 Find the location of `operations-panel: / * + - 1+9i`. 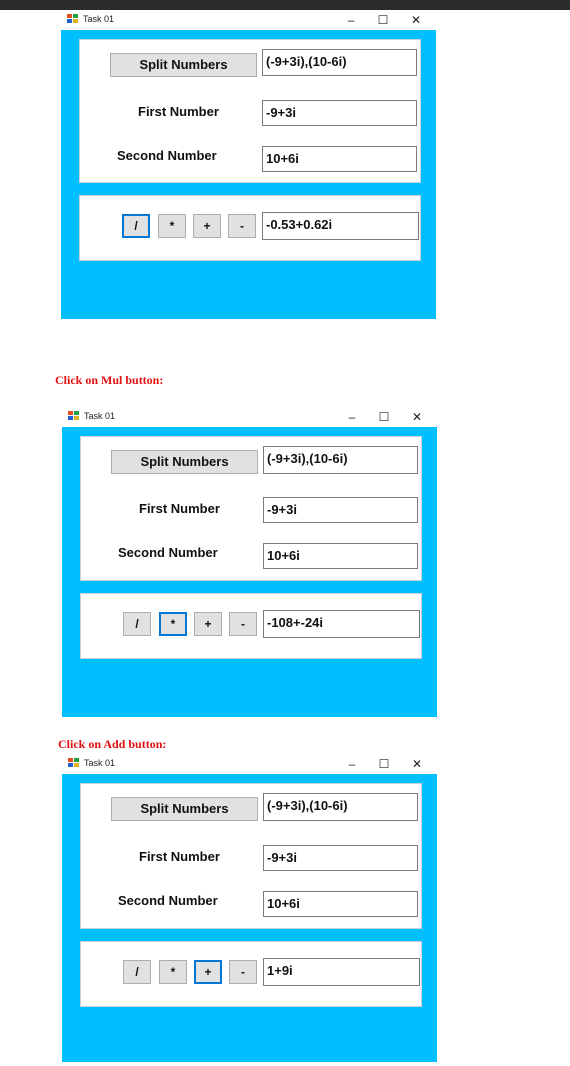

operations-panel: / * + - 1+9i is located at coordinates (251, 974).